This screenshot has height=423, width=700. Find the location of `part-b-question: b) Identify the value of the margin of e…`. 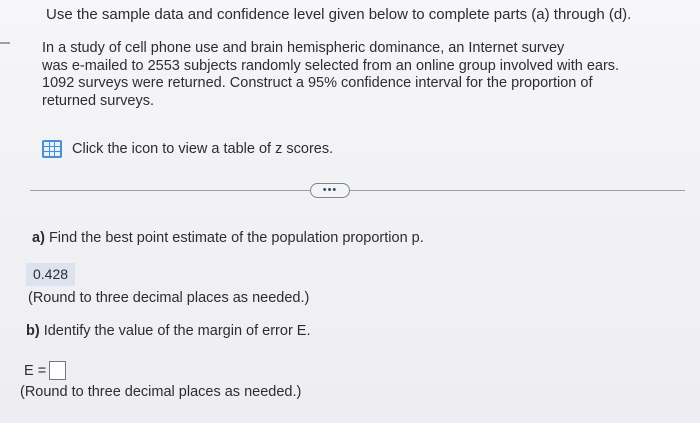

part-b-question: b) Identify the value of the margin of e… is located at coordinates (168, 331).